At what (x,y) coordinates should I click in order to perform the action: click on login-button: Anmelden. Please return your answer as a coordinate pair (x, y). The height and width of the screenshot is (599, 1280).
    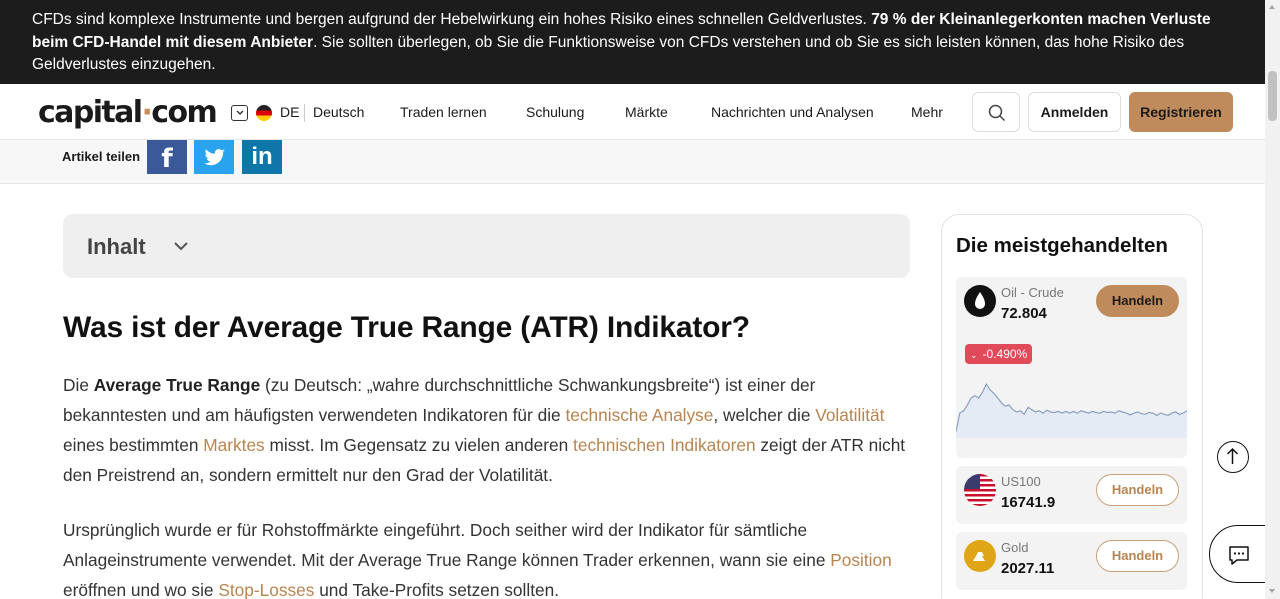
    Looking at the image, I should click on (1074, 112).